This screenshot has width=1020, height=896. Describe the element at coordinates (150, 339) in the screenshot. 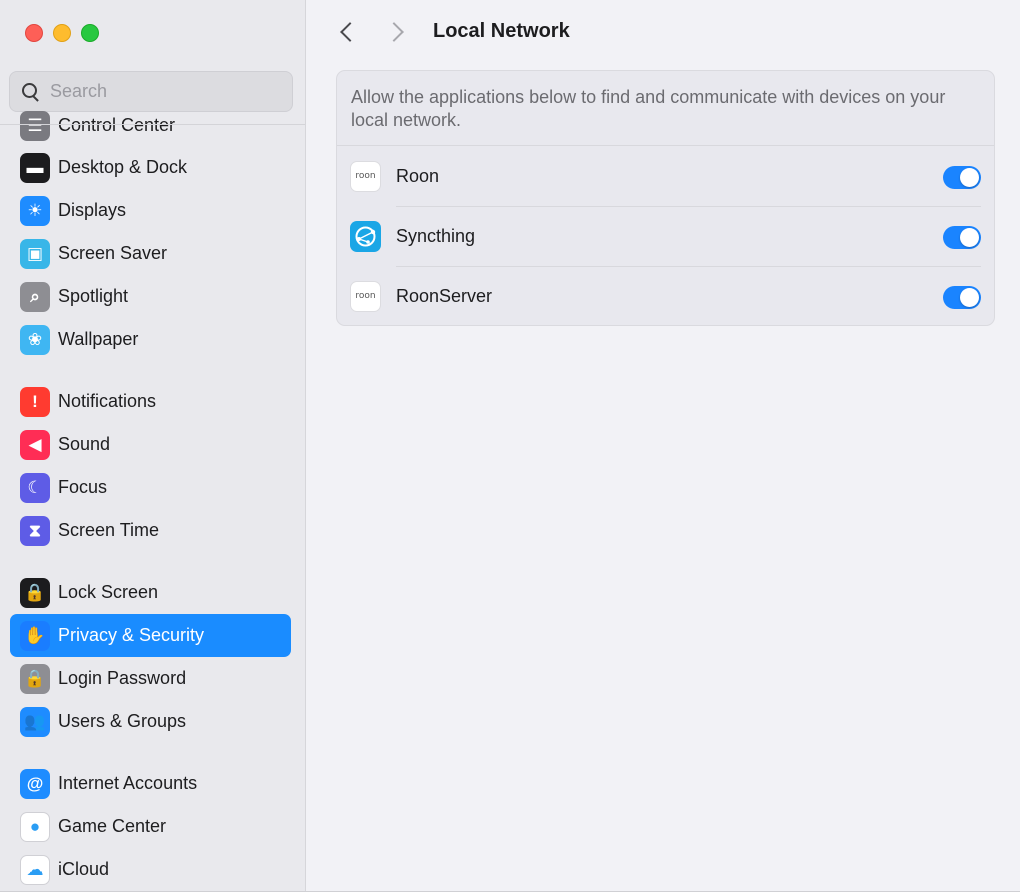

I see `sidebar-item-wallpaper: ❀ Wallpaper` at that location.